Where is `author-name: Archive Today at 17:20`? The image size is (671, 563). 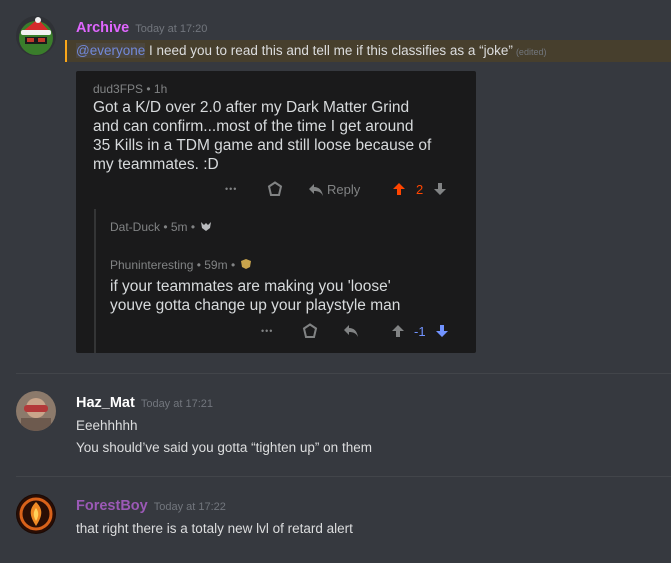 author-name: Archive Today at 17:20 is located at coordinates (141, 28).